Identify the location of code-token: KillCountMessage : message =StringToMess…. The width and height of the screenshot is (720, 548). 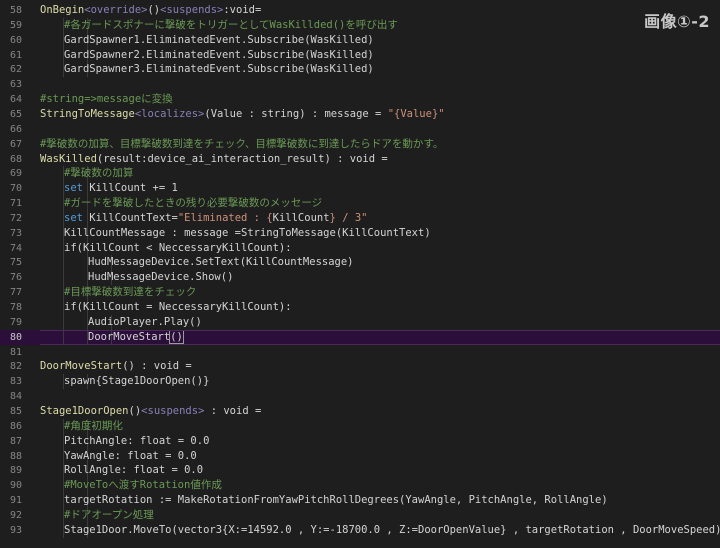
(247, 232).